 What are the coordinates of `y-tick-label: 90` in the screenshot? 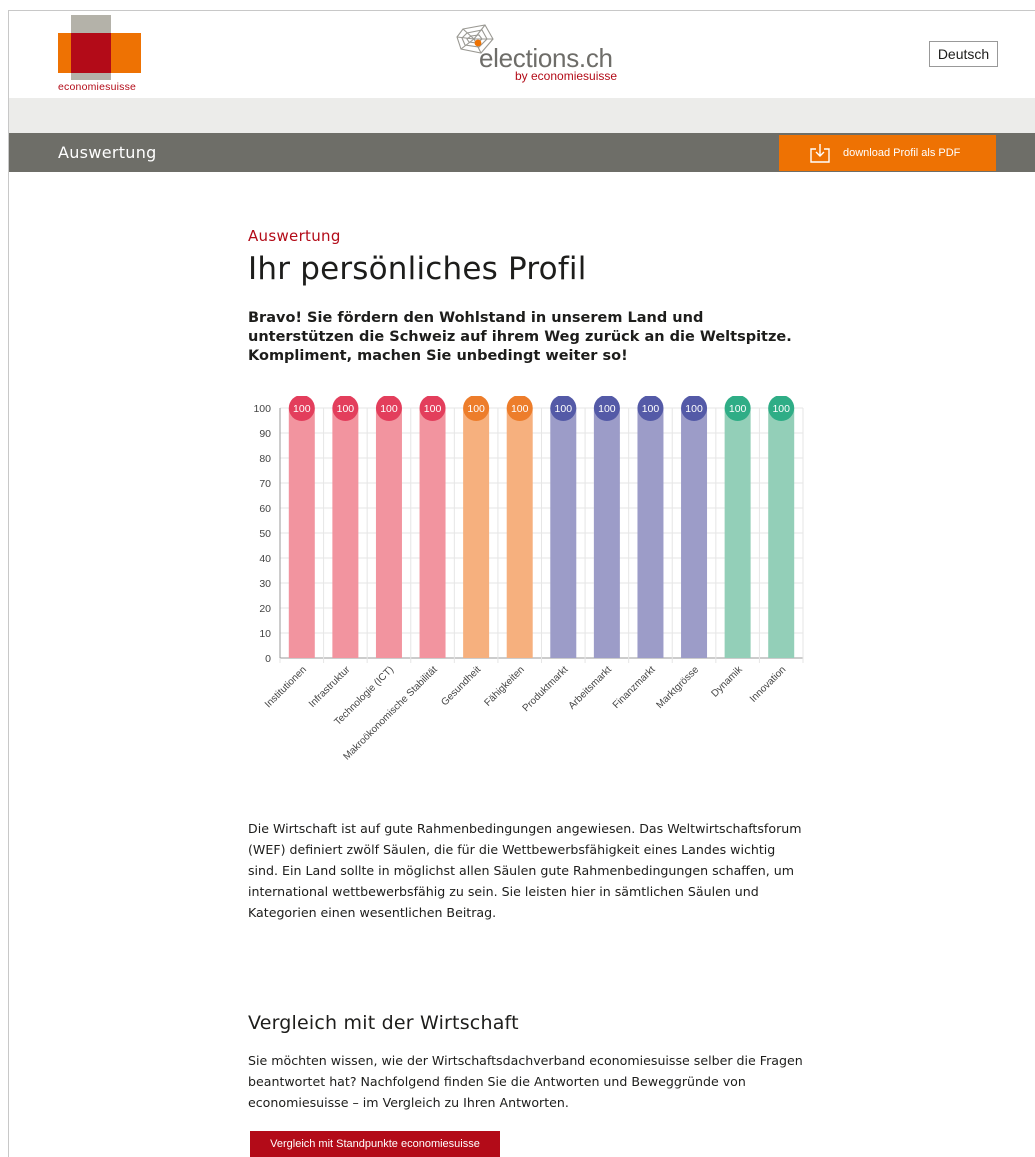 It's located at (265, 434).